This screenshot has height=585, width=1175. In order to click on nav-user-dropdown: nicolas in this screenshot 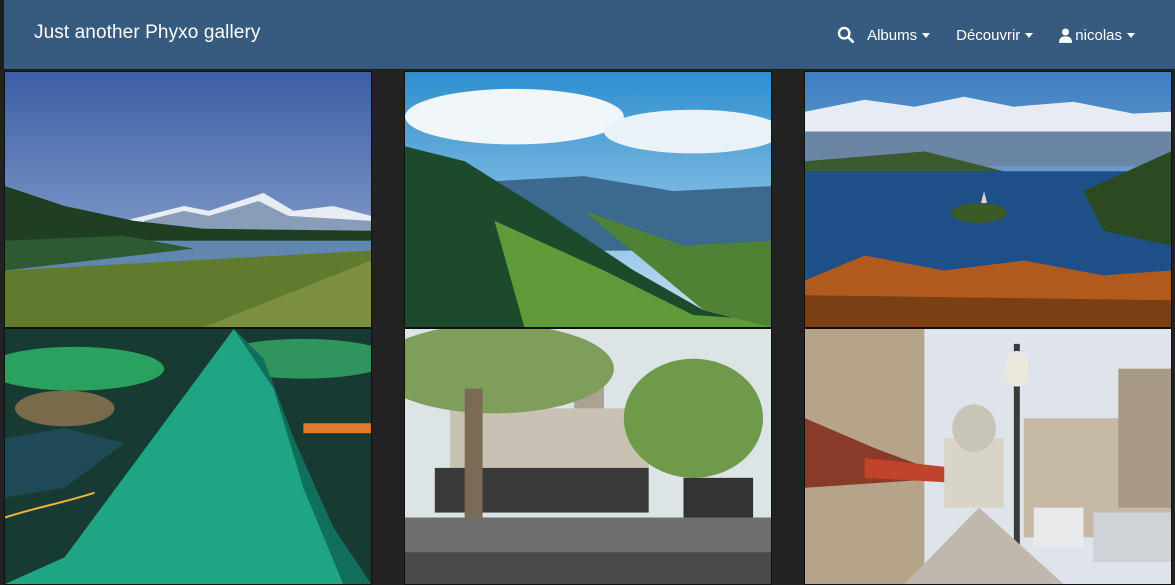, I will do `click(1097, 35)`.